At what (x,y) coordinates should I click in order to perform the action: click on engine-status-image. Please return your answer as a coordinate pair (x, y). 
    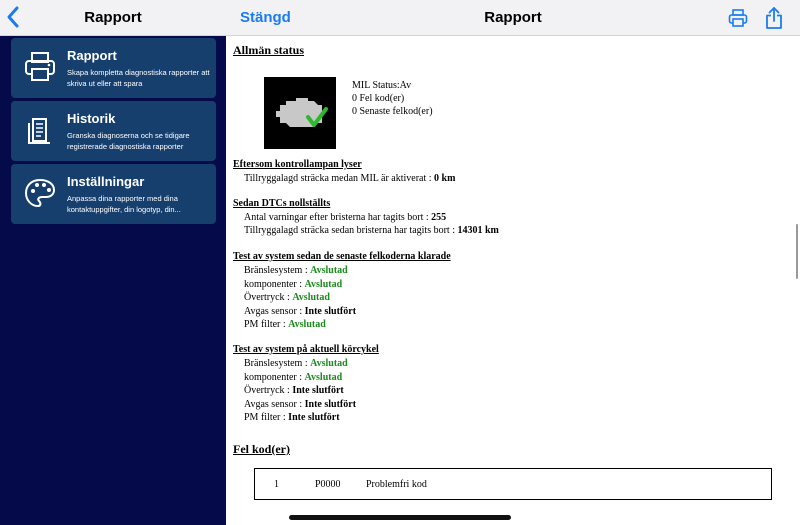
    Looking at the image, I should click on (300, 113).